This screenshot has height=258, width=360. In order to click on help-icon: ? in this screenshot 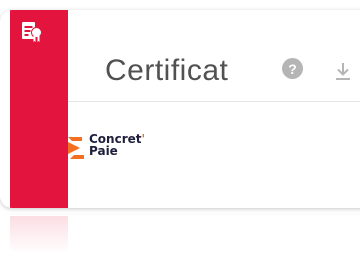, I will do `click(292, 68)`.